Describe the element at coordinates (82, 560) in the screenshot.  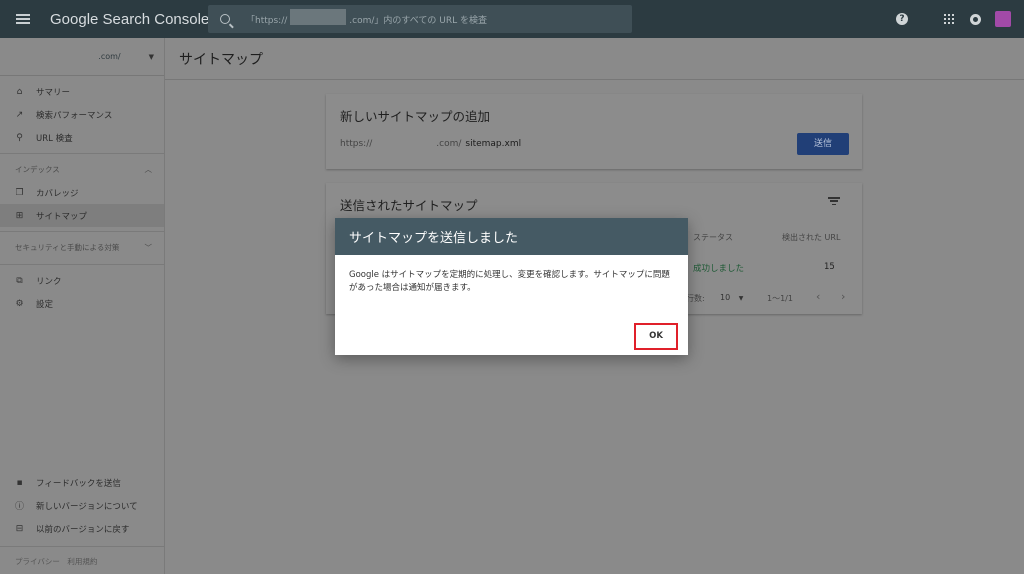
I see `legal-links: プライバシー 利用規約` at that location.